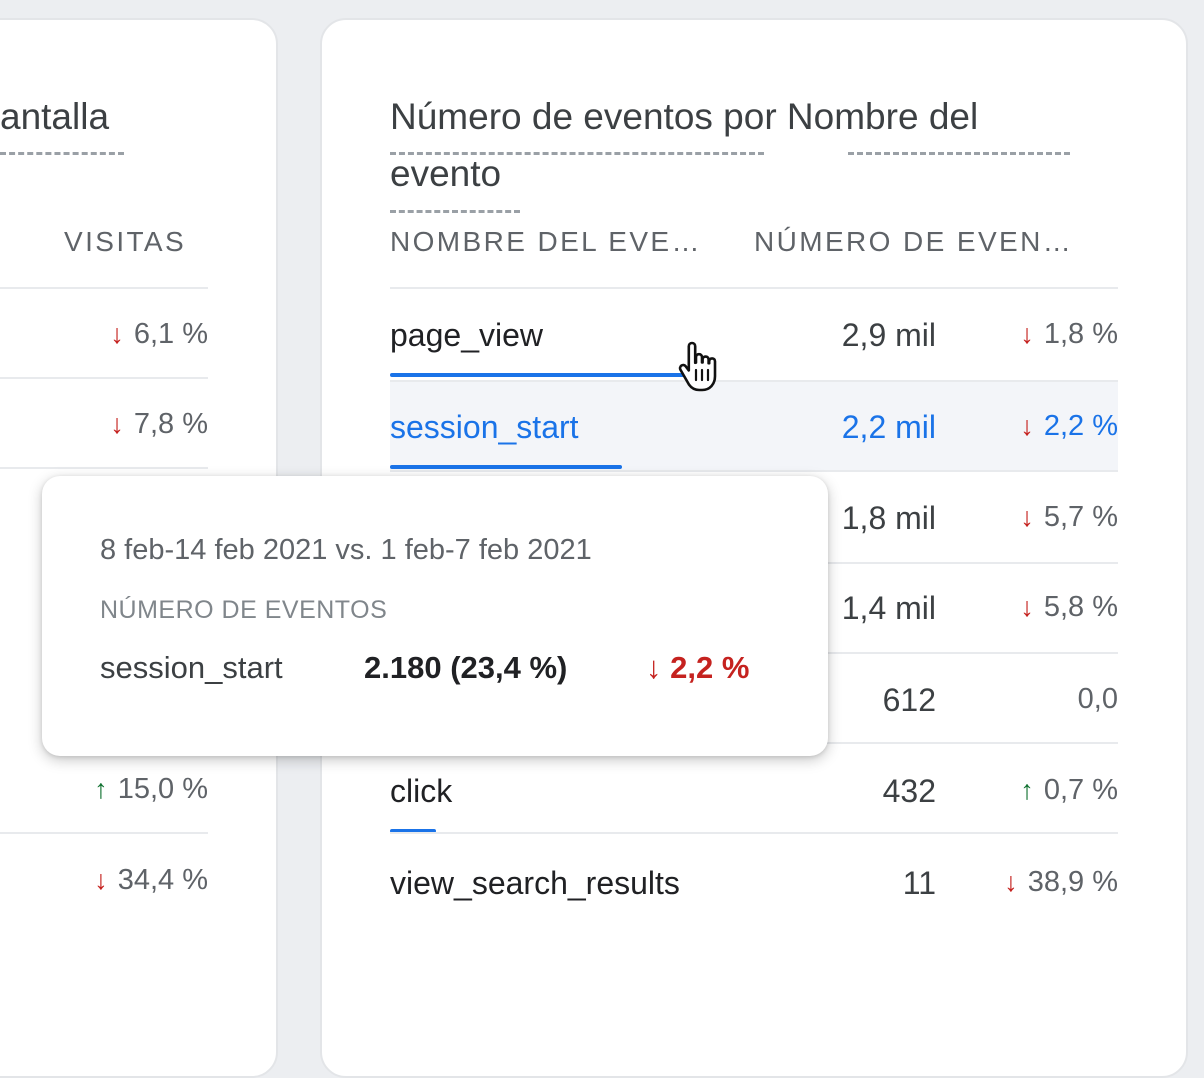 This screenshot has width=1204, height=1078. Describe the element at coordinates (888, 518) in the screenshot. I see `event-count: 1,8 mil` at that location.